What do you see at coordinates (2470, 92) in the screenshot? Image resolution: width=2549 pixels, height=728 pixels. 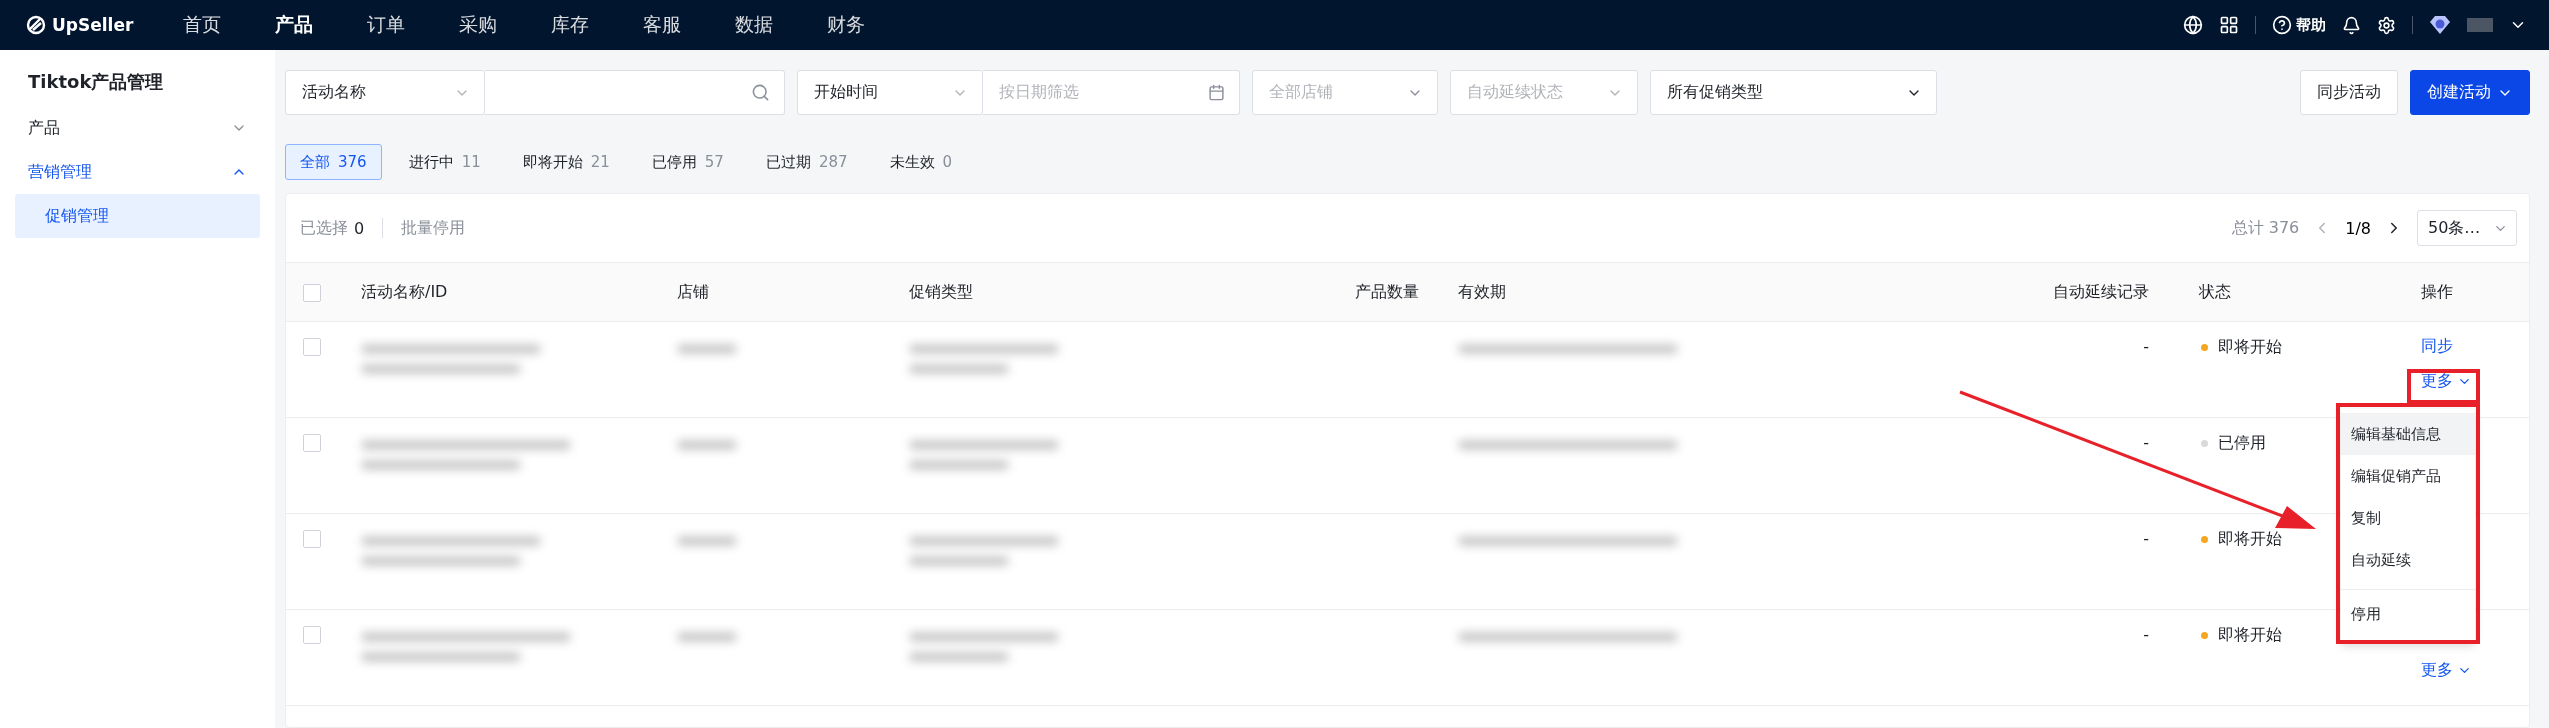 I see `create-button: 创建活动` at bounding box center [2470, 92].